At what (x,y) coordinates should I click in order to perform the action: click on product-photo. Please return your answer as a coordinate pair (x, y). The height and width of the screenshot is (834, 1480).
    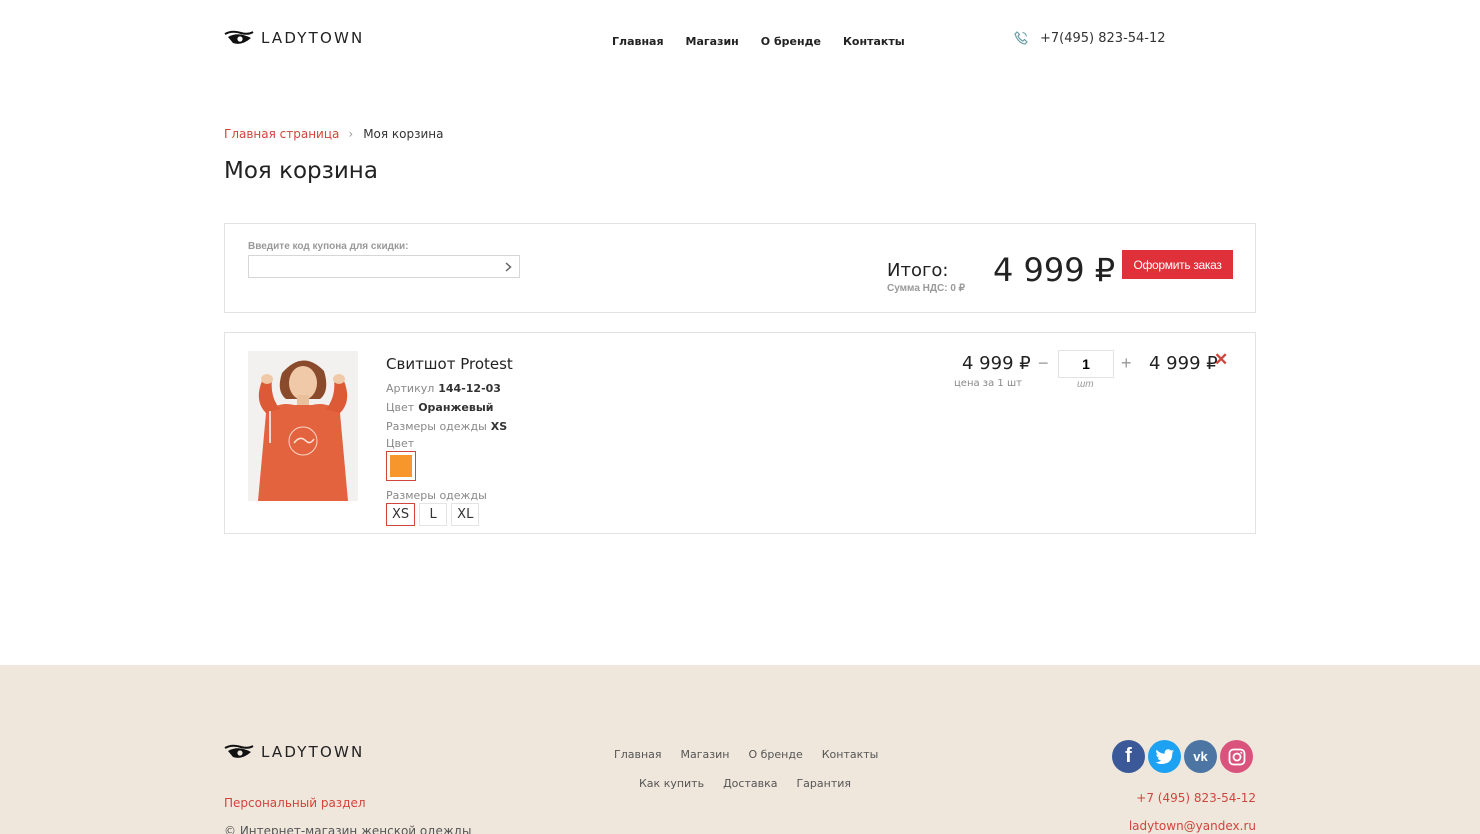
    Looking at the image, I should click on (303, 426).